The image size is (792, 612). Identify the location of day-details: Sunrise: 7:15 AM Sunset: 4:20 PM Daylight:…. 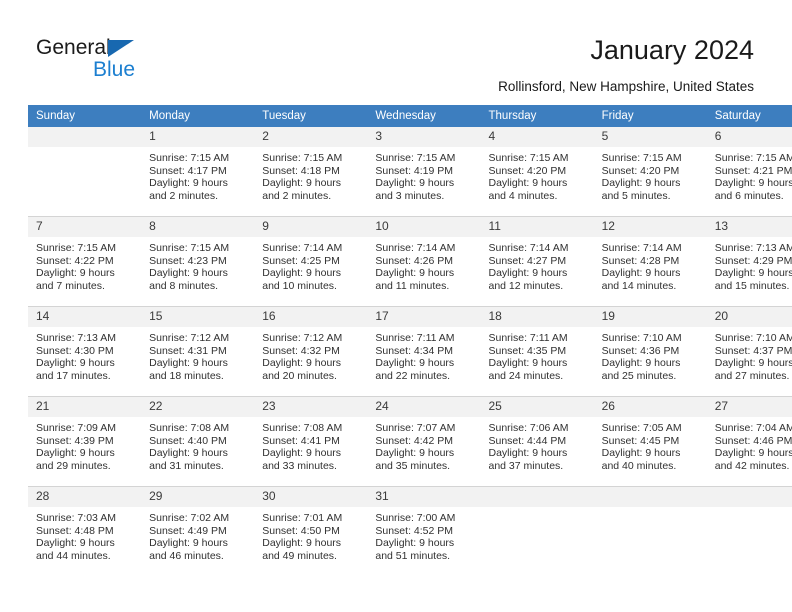
(650, 174).